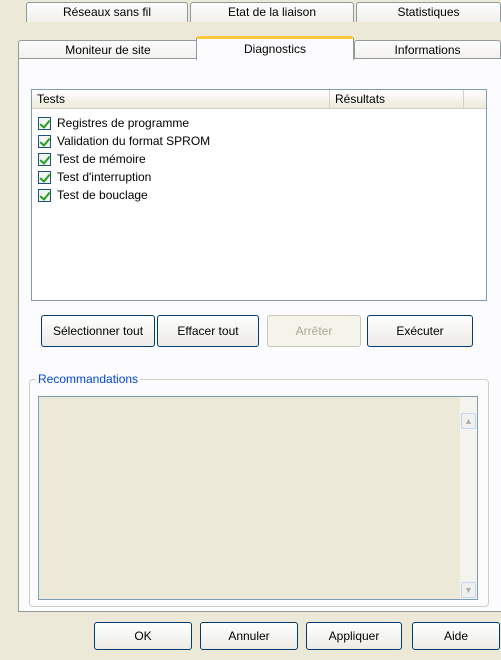  What do you see at coordinates (275, 48) in the screenshot?
I see `tab-diagnostics: Diagnostics` at bounding box center [275, 48].